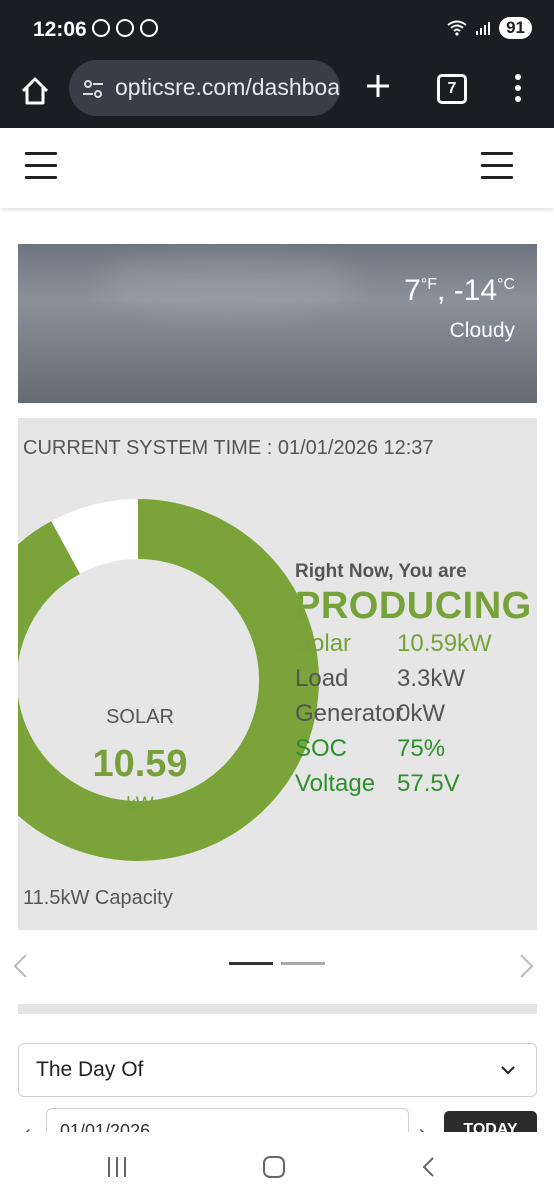 The width and height of the screenshot is (554, 1200). Describe the element at coordinates (459, 290) in the screenshot. I see `weather-temperature: 7°F, -14°C` at that location.